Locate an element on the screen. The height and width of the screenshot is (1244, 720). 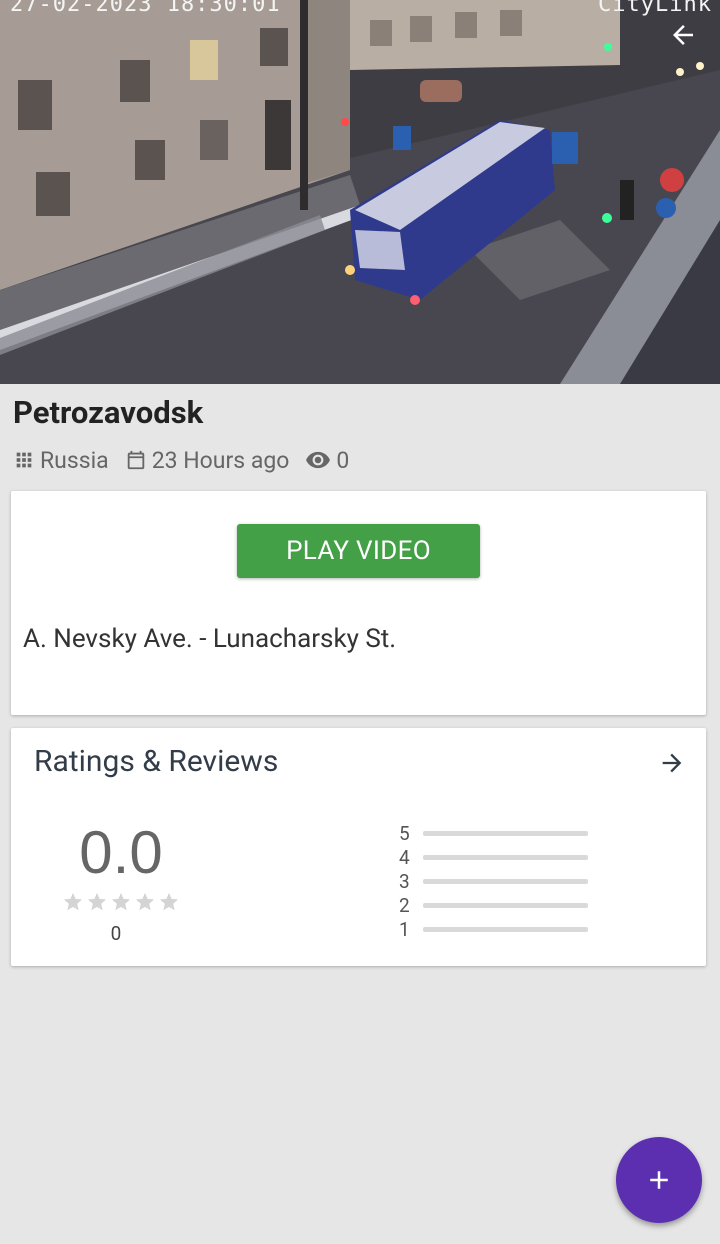
updated-label: 23 Hours ago is located at coordinates (220, 460).